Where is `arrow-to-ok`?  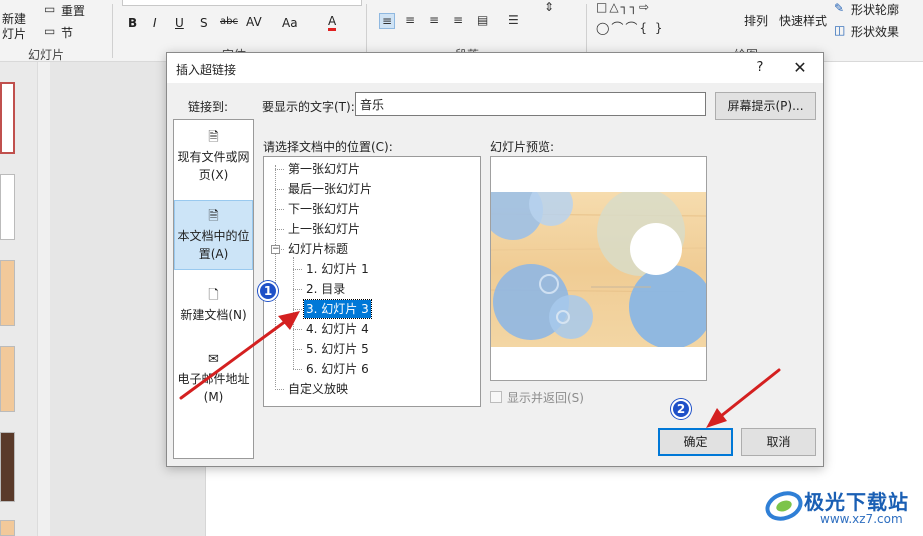
arrow-to-ok is located at coordinates (743, 398).